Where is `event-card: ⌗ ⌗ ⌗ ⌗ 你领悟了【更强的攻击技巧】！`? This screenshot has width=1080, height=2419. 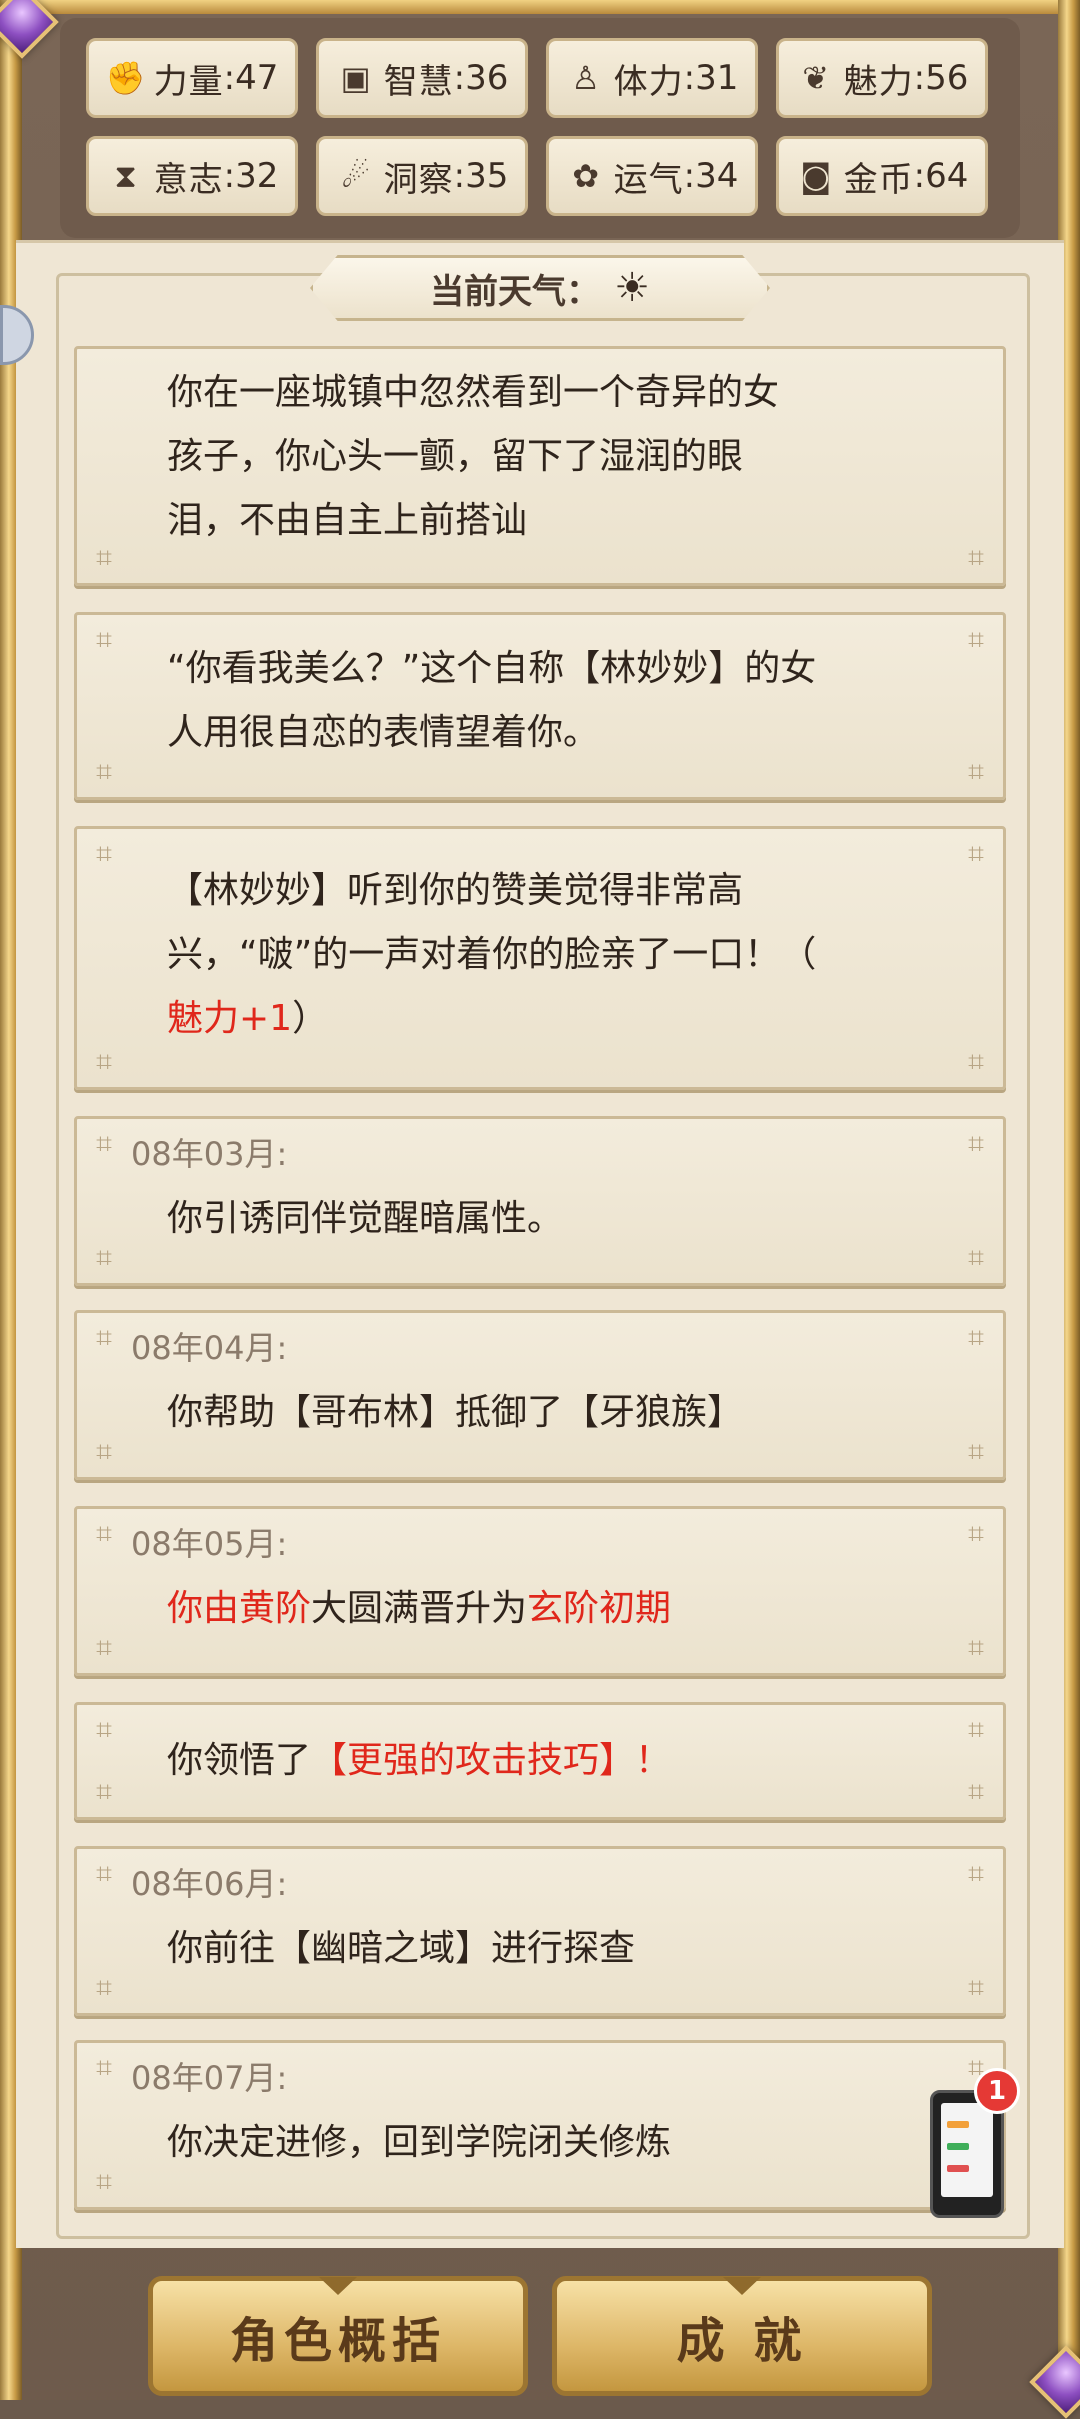
event-card: ⌗ ⌗ ⌗ ⌗ 你领悟了【更强的攻击技巧】！ is located at coordinates (540, 1761).